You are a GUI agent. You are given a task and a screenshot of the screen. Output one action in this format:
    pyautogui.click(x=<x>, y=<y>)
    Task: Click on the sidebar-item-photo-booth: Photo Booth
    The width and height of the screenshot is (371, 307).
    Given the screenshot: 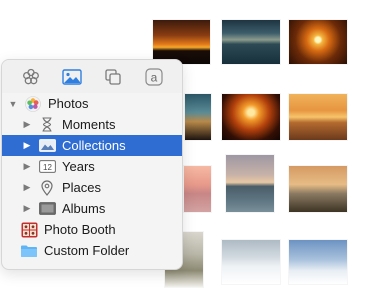 What is the action you would take?
    pyautogui.click(x=92, y=229)
    